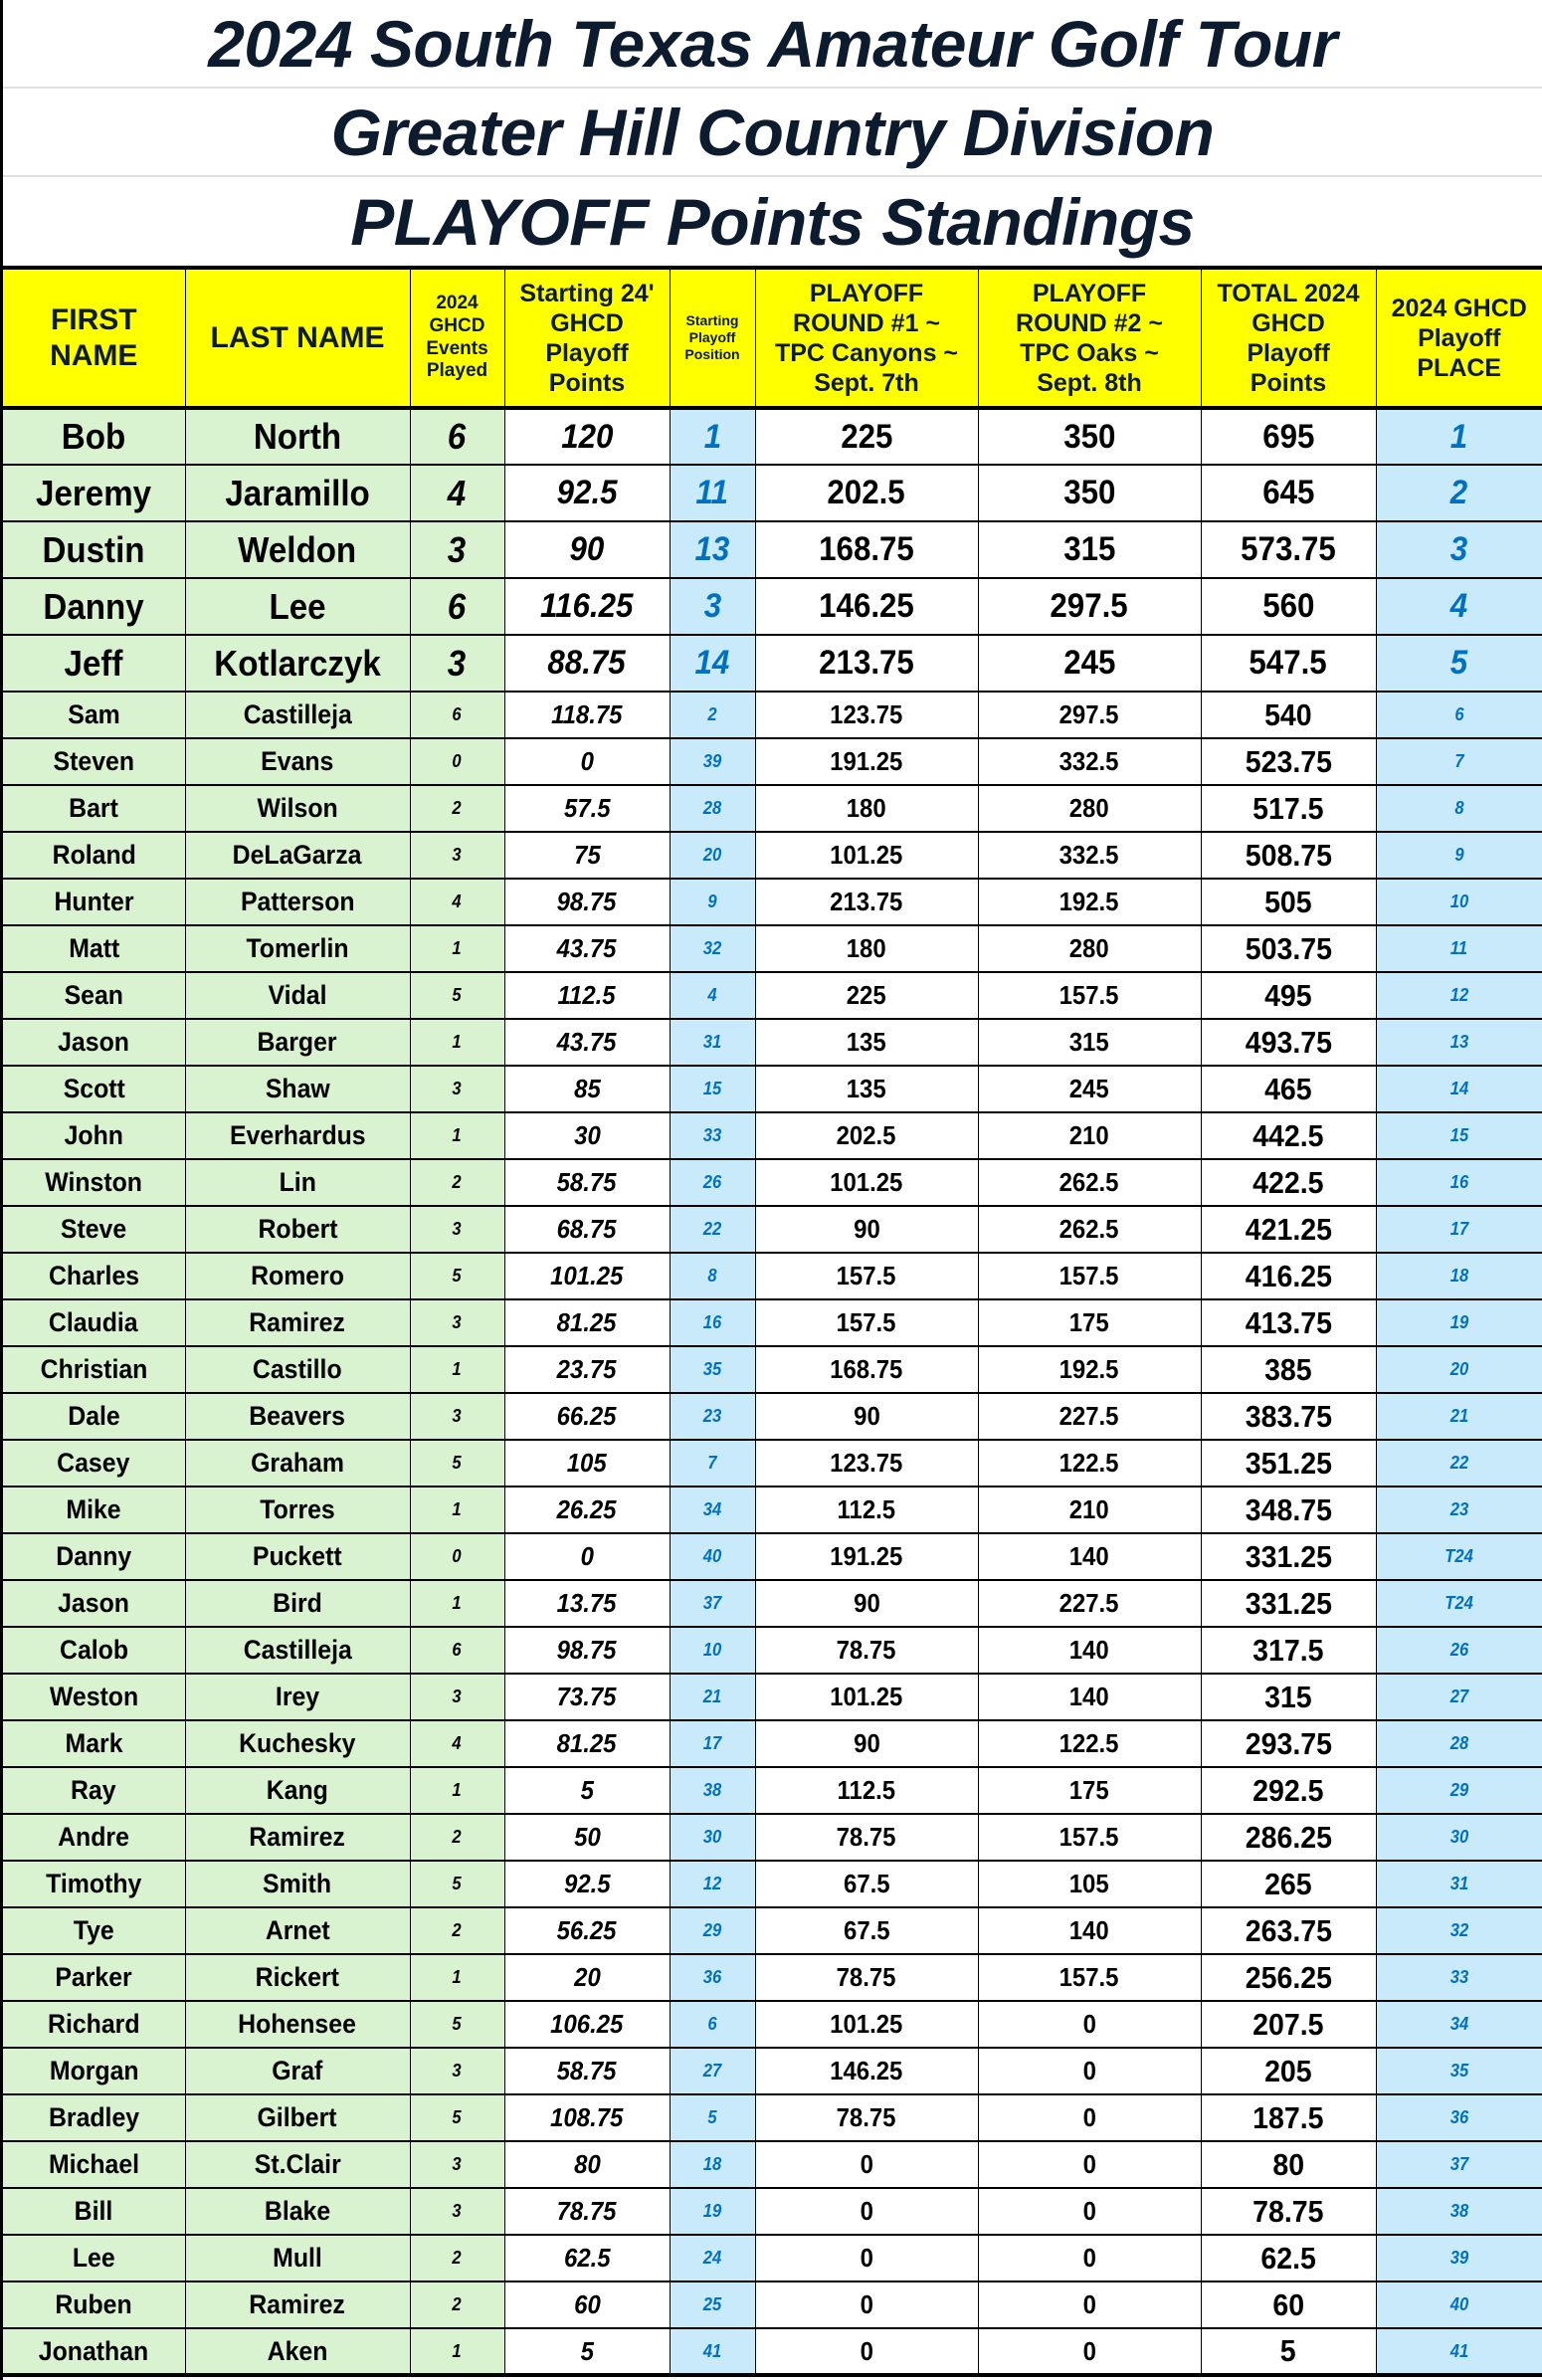 The image size is (1542, 2380). What do you see at coordinates (587, 2258) in the screenshot?
I see `starting-points-cell-text: 62.5` at bounding box center [587, 2258].